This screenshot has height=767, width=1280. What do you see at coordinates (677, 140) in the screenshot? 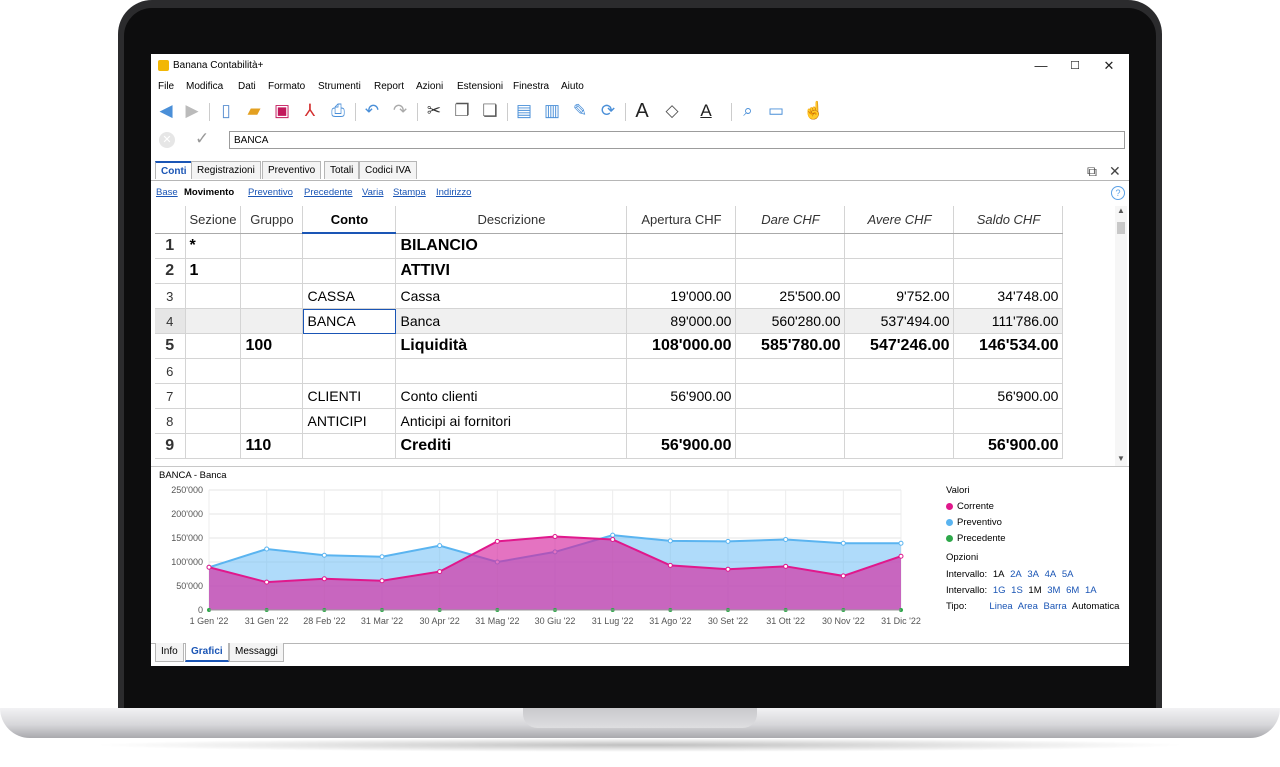
I see `cell-editor-input: BANCA` at bounding box center [677, 140].